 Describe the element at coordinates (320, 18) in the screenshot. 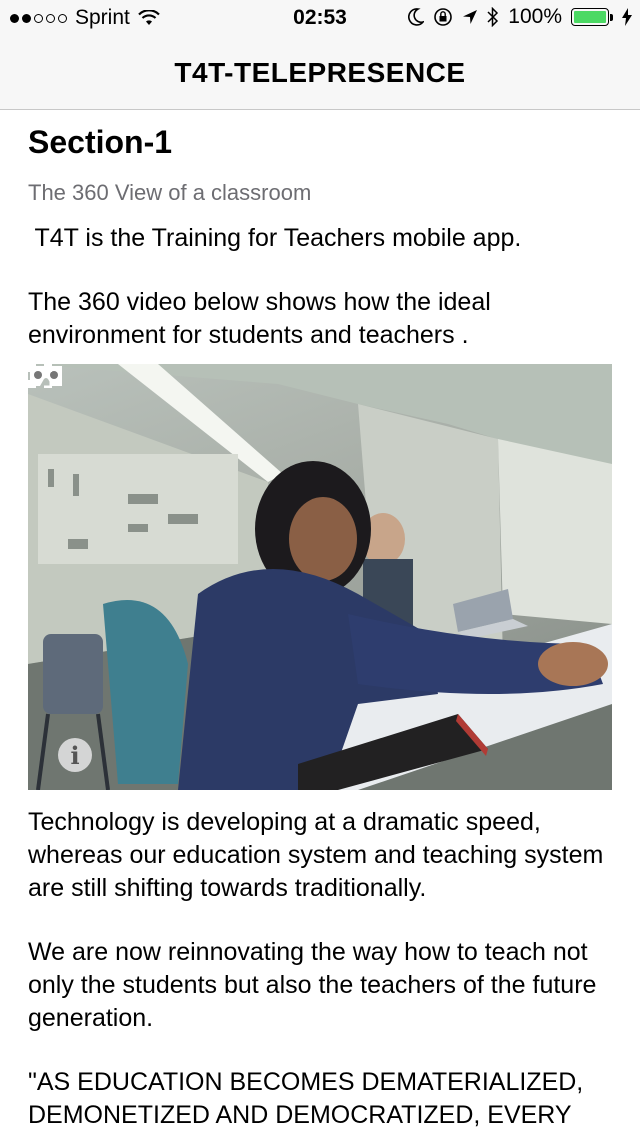

I see `status-bar: Sprint 02:53 100%` at that location.